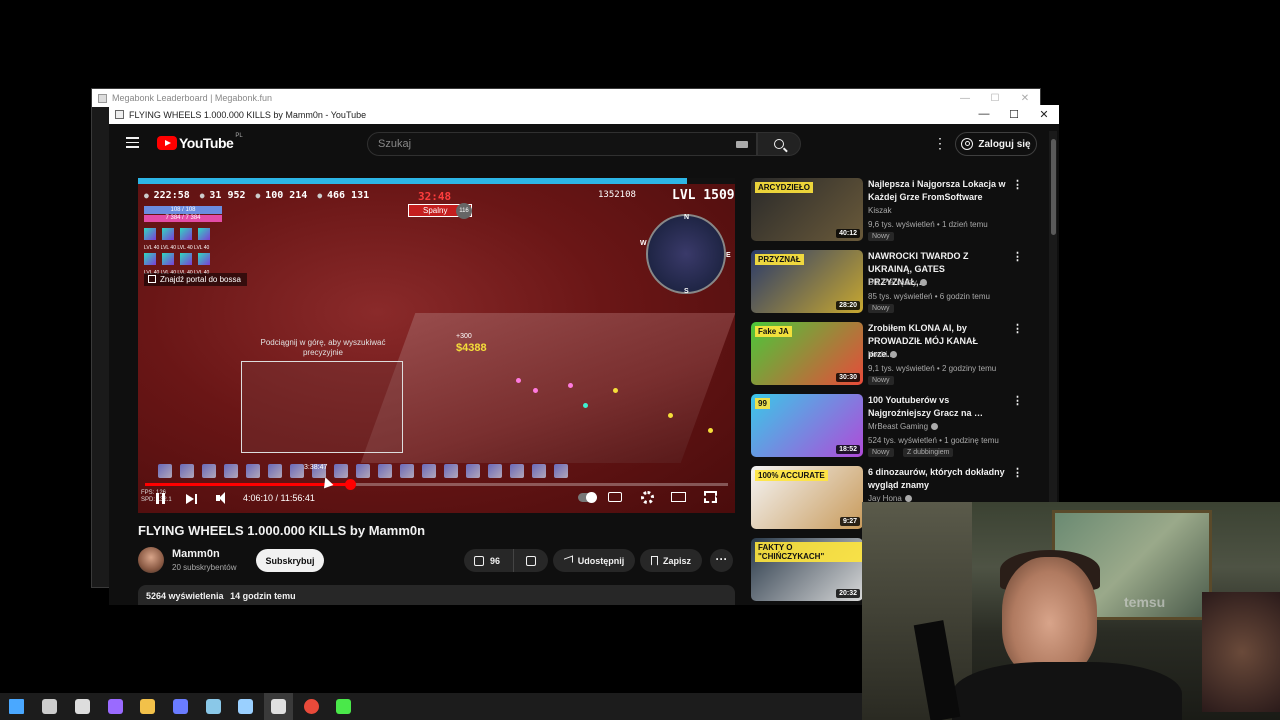 The width and height of the screenshot is (1280, 720). I want to click on description-box: 5264 wyświetlenia 14 godzin temu, so click(436, 595).